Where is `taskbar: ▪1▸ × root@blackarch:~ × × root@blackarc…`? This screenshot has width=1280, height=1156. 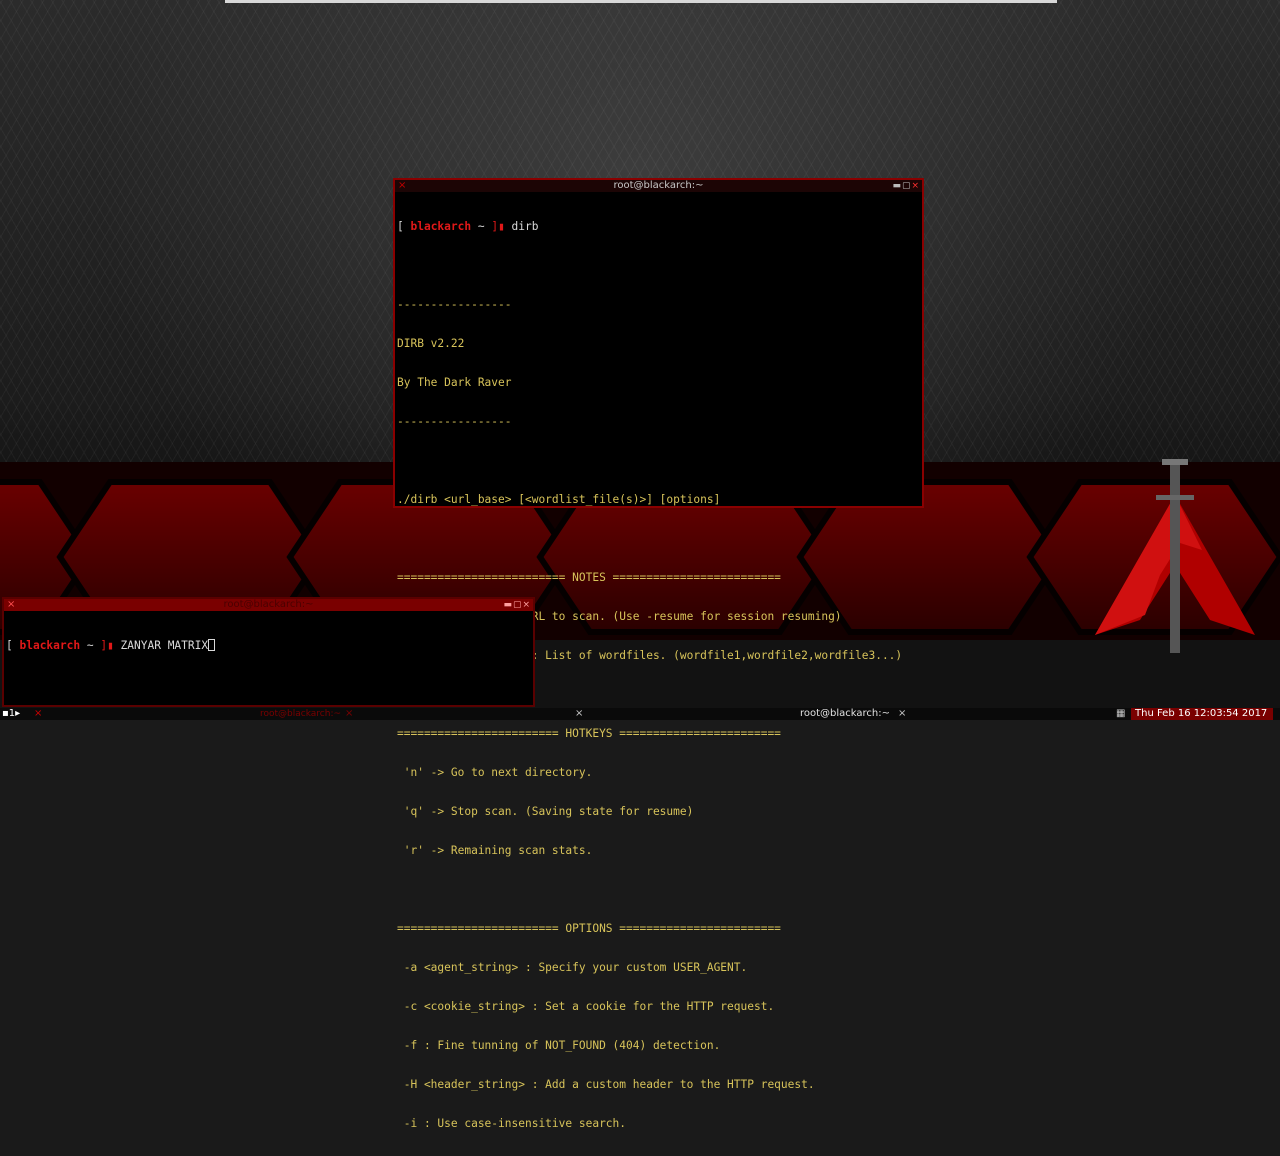
taskbar: ▪1▸ × root@blackarch:~ × × root@blackarc… is located at coordinates (640, 714).